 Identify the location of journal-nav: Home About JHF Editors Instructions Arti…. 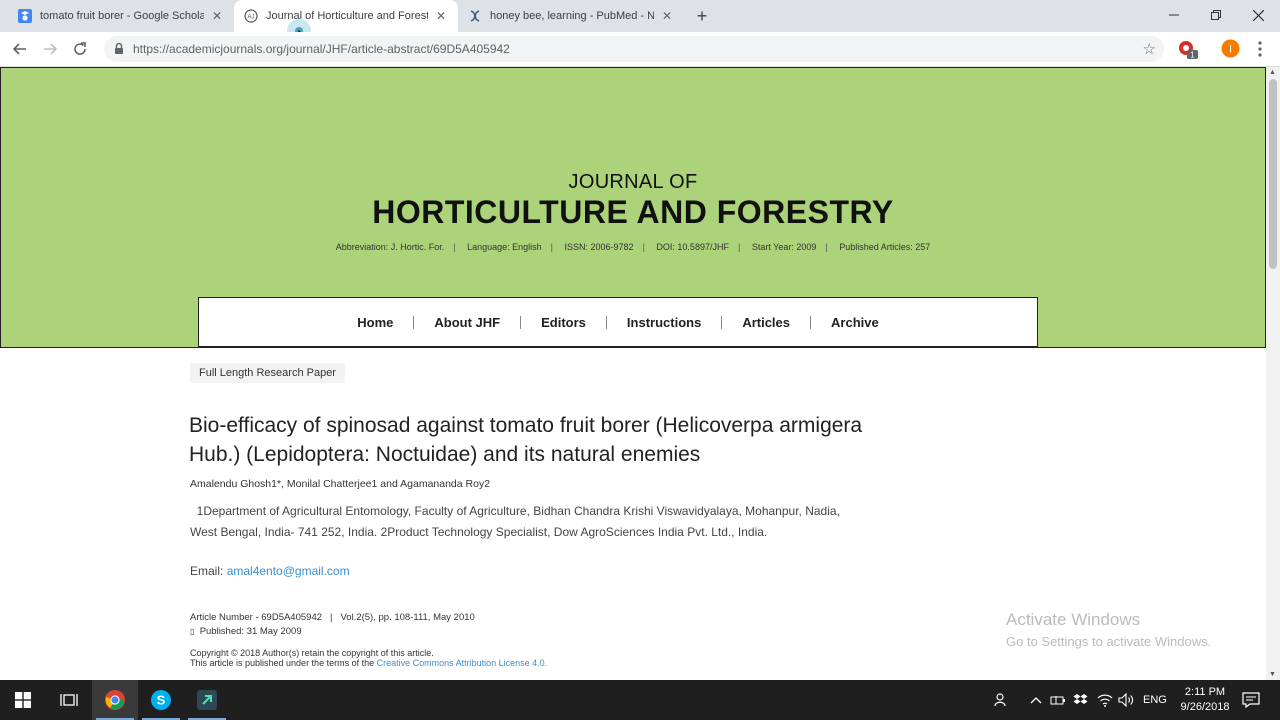
(618, 322).